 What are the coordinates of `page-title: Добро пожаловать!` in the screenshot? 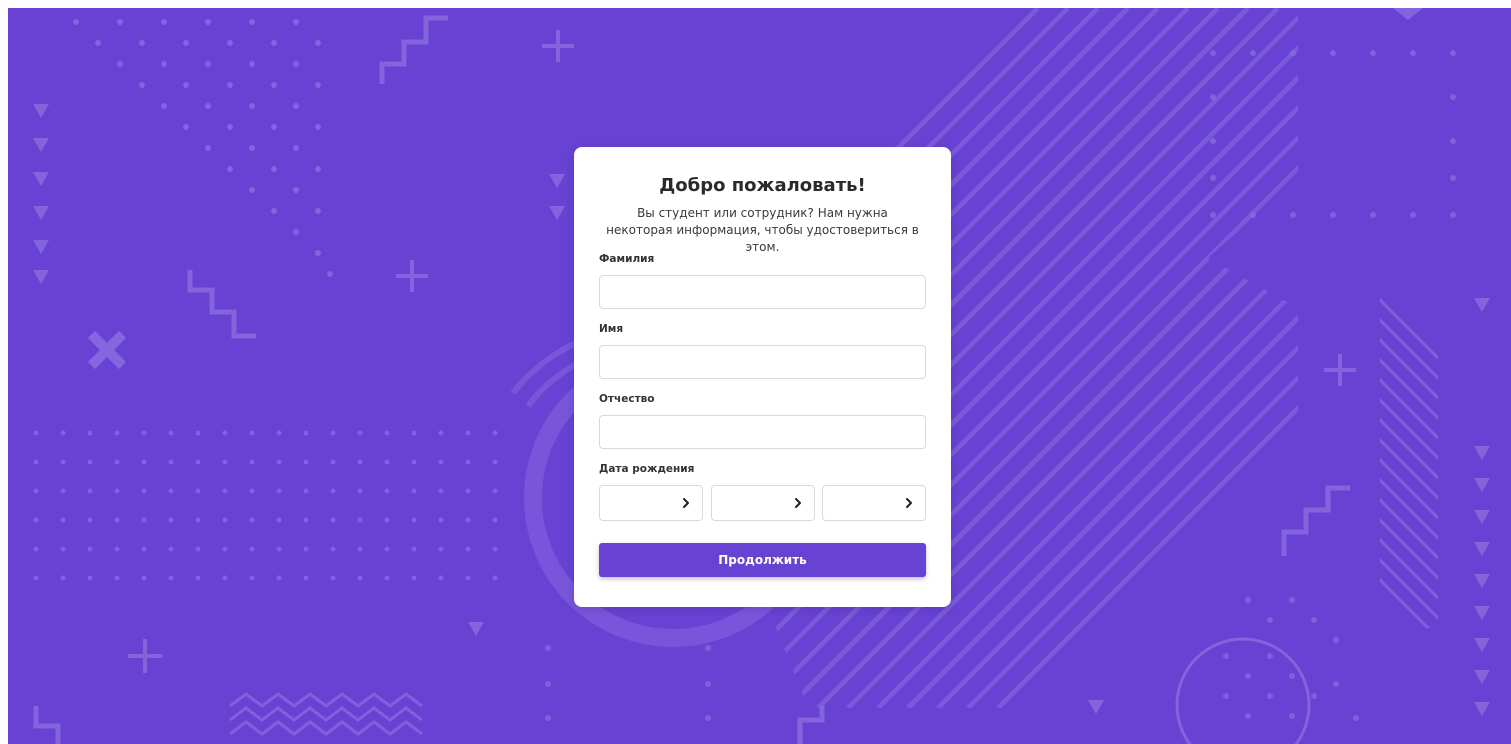 It's located at (762, 185).